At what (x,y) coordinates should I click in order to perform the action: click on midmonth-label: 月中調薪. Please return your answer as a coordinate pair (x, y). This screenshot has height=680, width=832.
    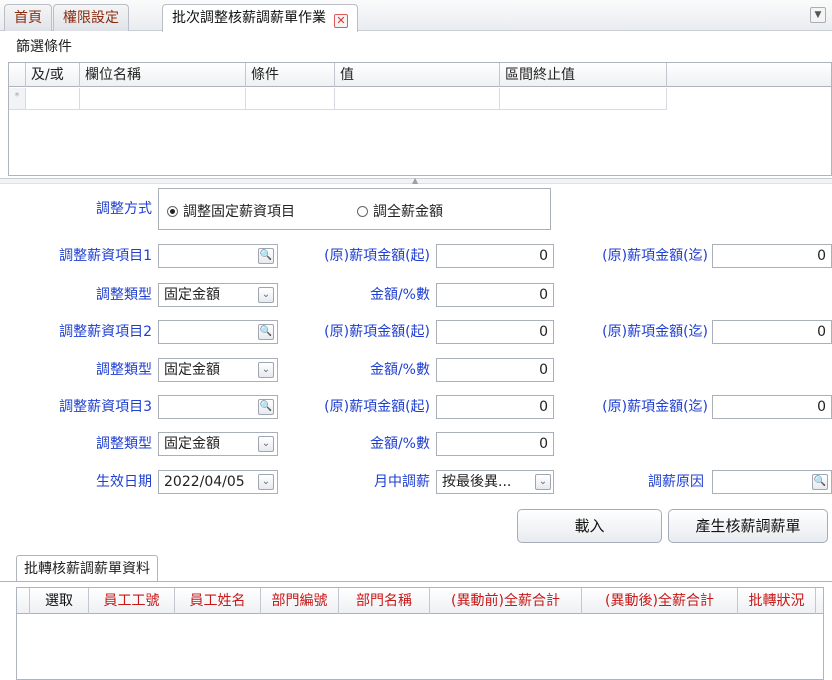
    Looking at the image, I should click on (402, 482).